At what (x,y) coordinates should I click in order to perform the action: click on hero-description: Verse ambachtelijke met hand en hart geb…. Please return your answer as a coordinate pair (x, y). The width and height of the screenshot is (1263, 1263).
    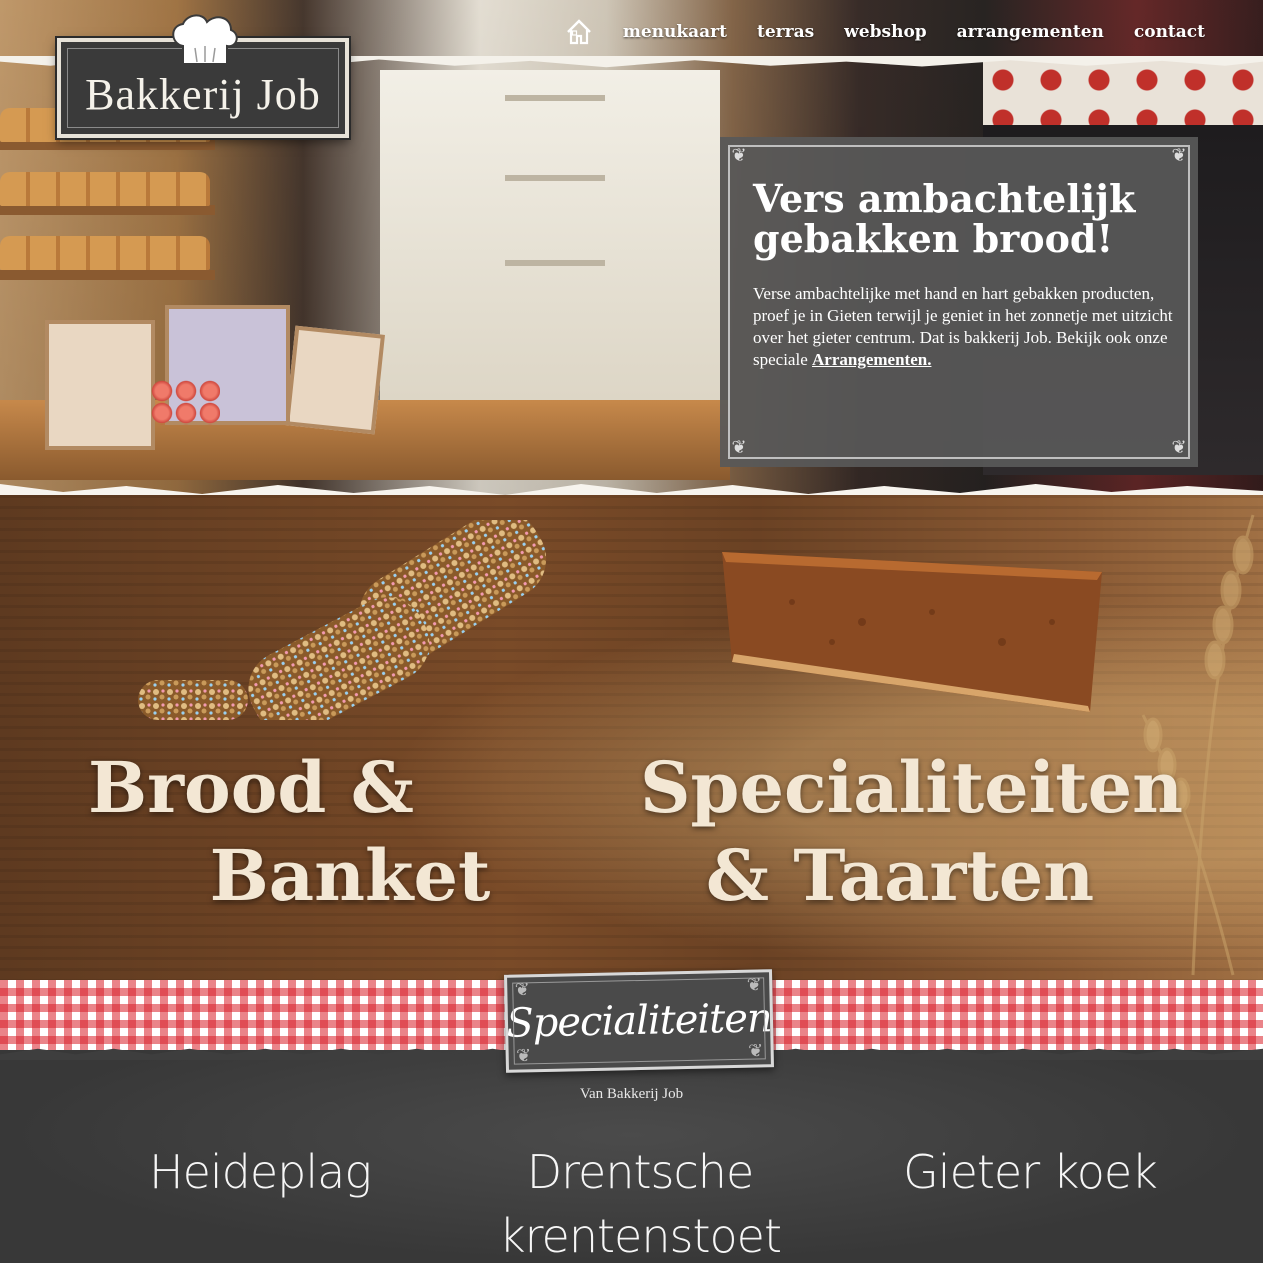
    Looking at the image, I should click on (963, 327).